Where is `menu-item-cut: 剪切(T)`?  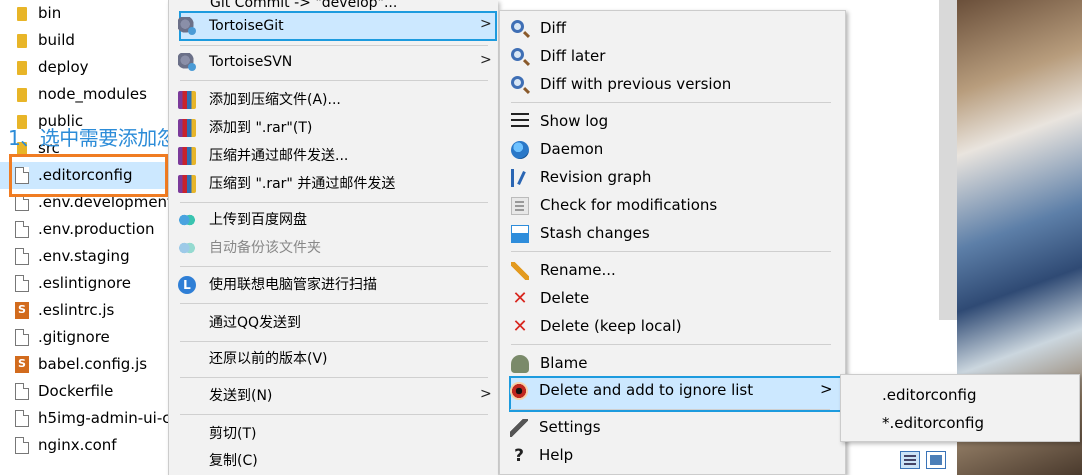
menu-item-cut: 剪切(T) is located at coordinates (332, 434).